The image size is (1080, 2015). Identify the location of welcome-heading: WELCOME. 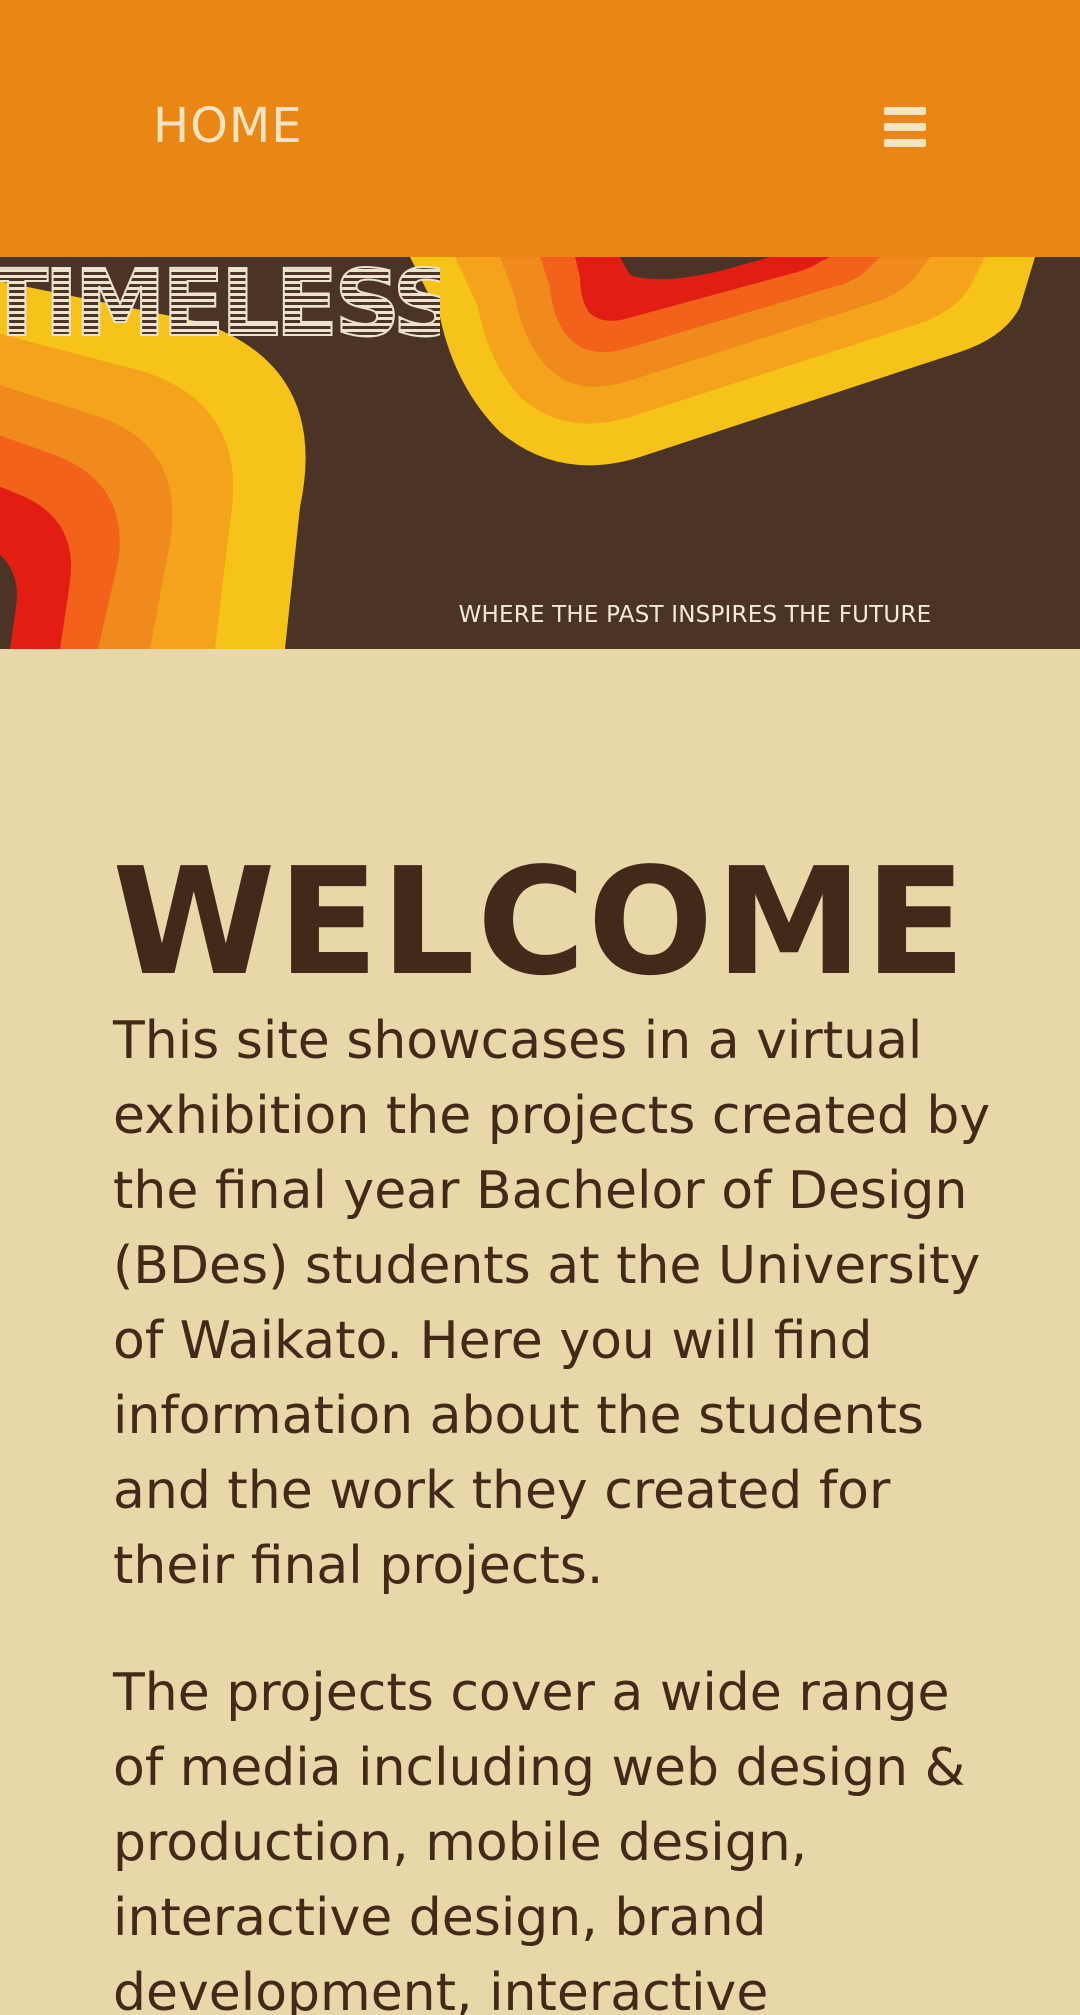
(540, 922).